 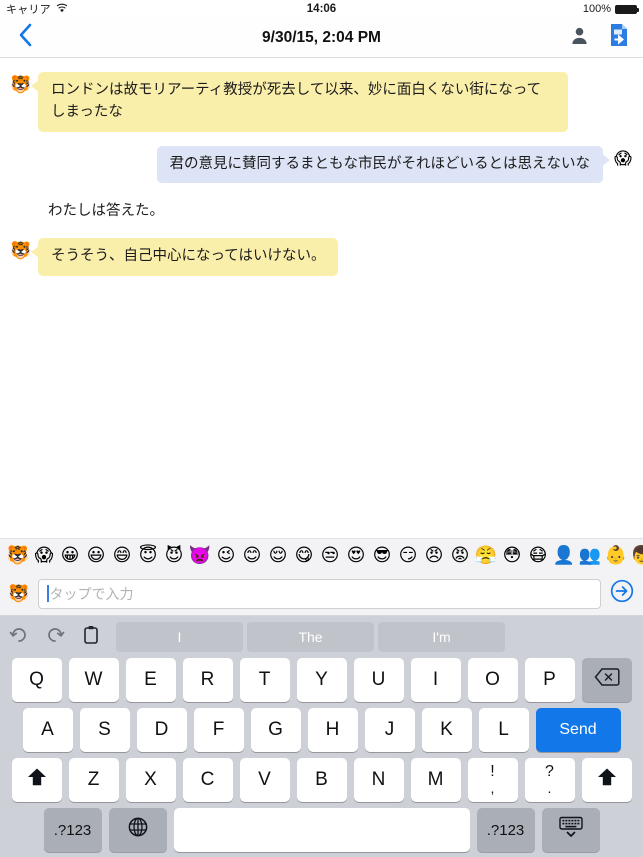 I want to click on status-bar-right: 100%, so click(x=610, y=9).